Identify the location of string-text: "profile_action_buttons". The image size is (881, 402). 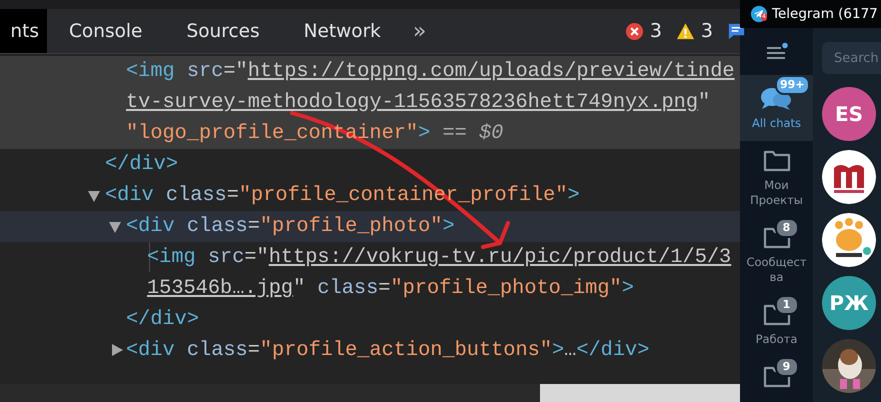
(406, 350).